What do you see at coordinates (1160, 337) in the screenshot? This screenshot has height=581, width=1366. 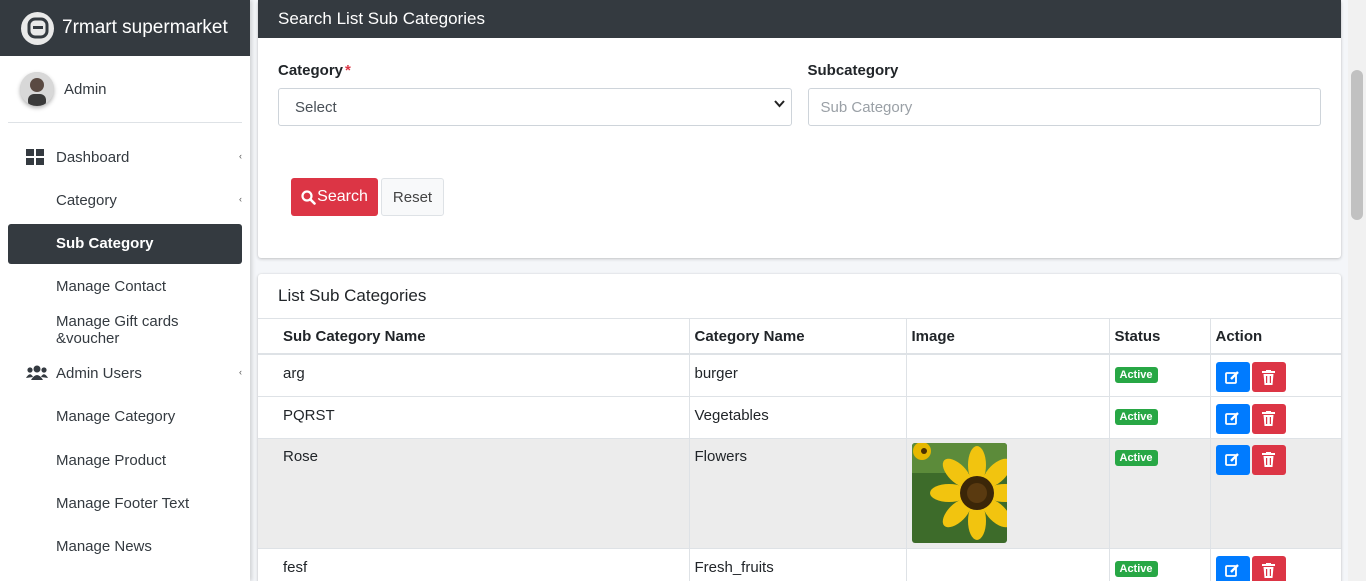 I see `column-header-status: Status` at bounding box center [1160, 337].